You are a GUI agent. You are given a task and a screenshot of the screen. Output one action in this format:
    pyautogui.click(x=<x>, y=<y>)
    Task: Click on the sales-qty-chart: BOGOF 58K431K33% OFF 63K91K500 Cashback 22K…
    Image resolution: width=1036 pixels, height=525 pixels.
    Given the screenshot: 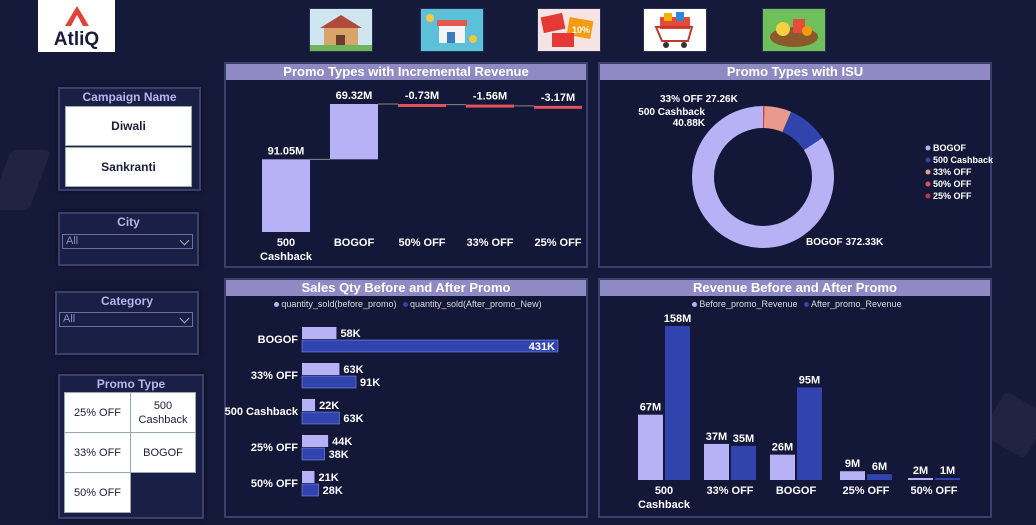 What is the action you would take?
    pyautogui.click(x=392, y=412)
    